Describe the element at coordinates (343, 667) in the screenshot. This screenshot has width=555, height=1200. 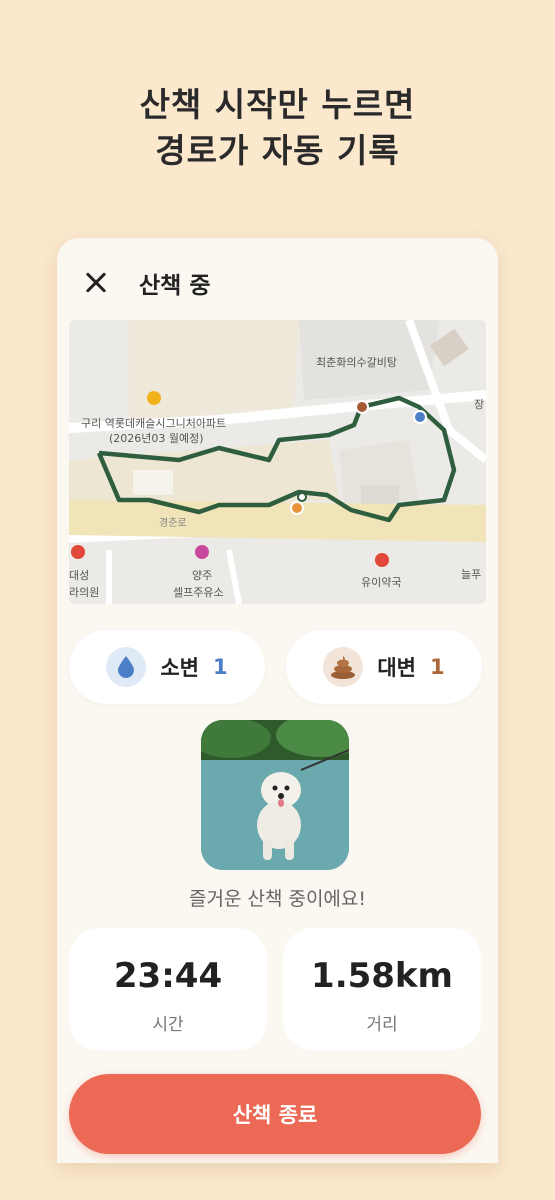
I see `poop-icon` at that location.